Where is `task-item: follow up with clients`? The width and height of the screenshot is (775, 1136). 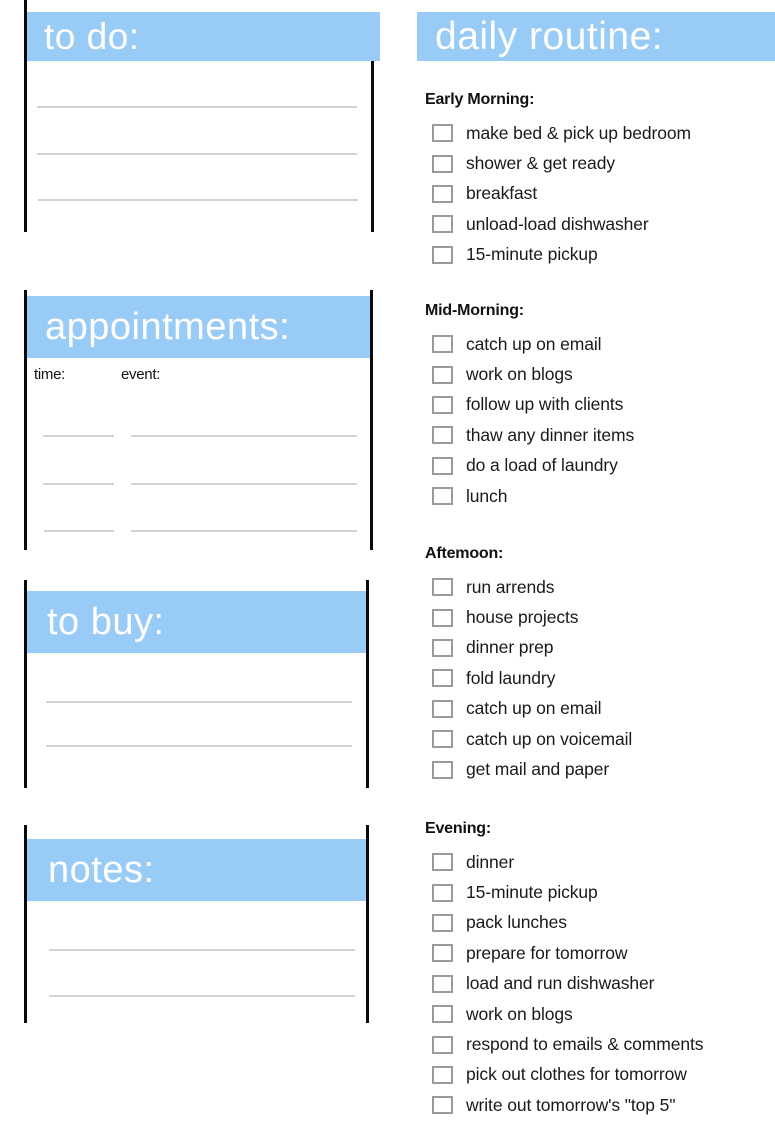 task-item: follow up with clients is located at coordinates (600, 405).